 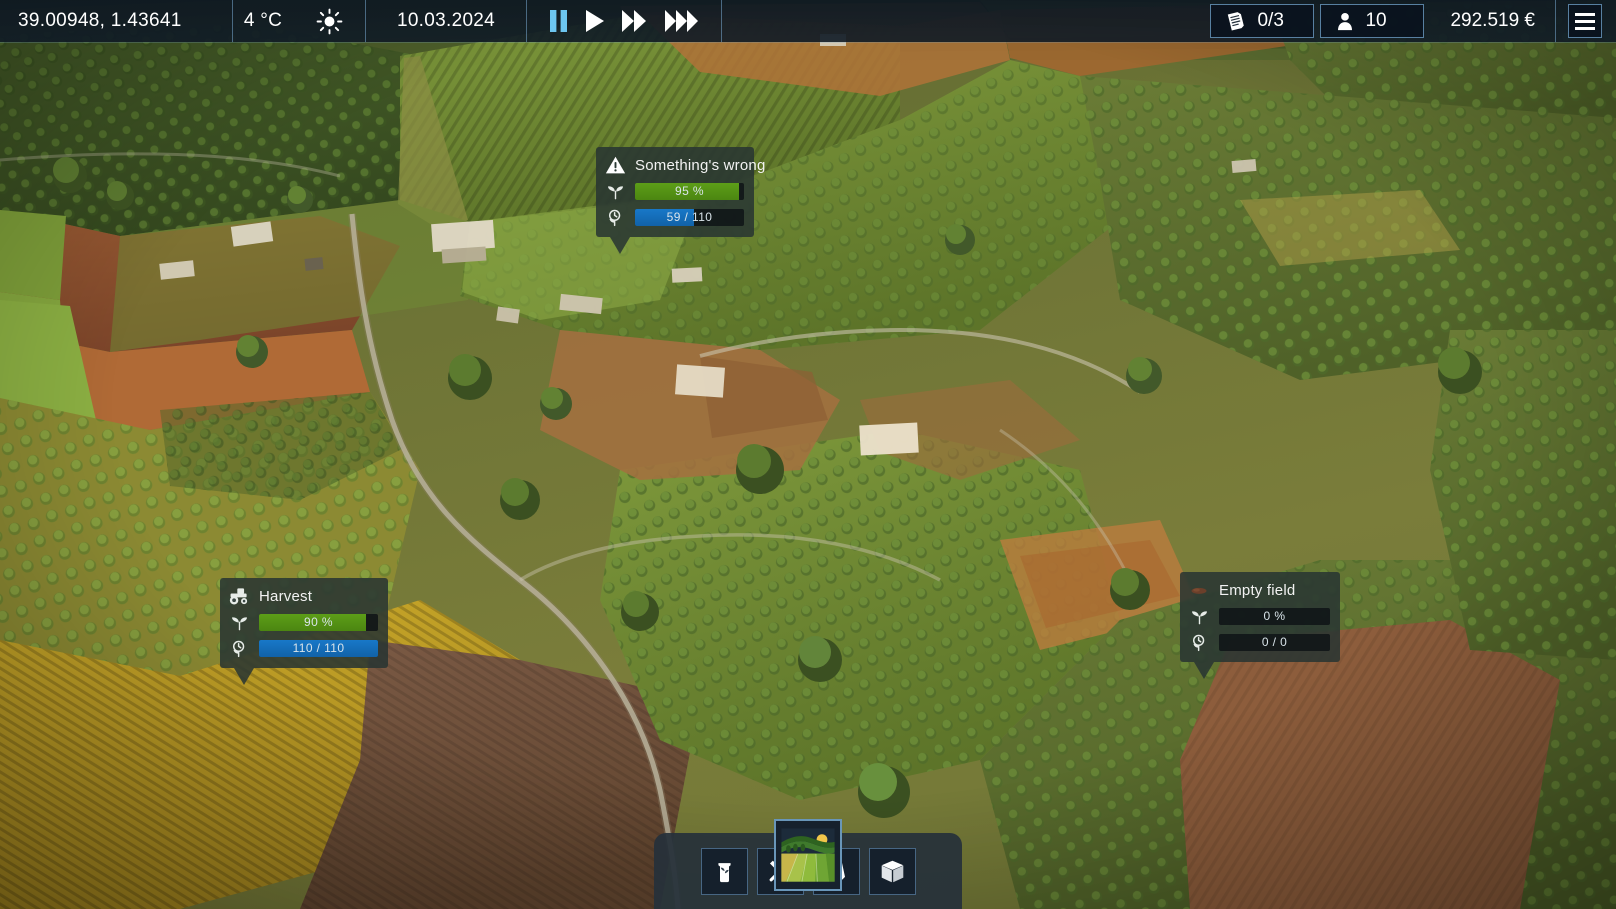 I want to click on panel-header: Empty field, so click(x=1259, y=590).